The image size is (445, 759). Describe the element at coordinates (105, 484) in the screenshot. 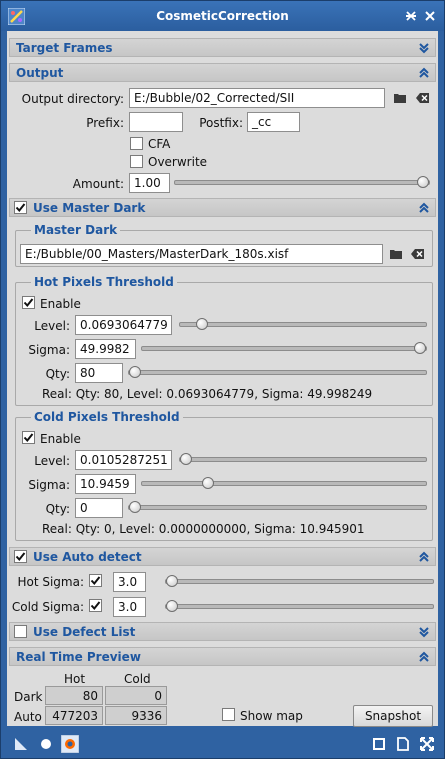

I see `cold-sigma-input: 10.9459` at that location.